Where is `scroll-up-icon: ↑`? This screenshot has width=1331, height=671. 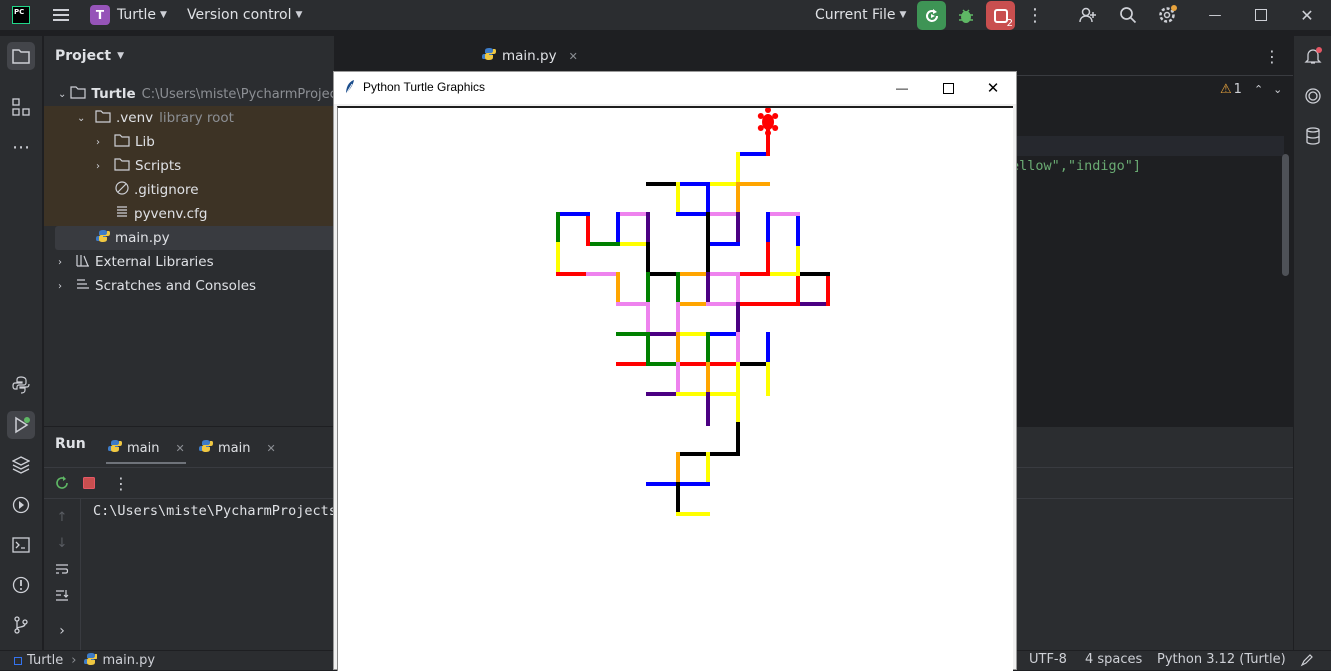 scroll-up-icon: ↑ is located at coordinates (62, 517).